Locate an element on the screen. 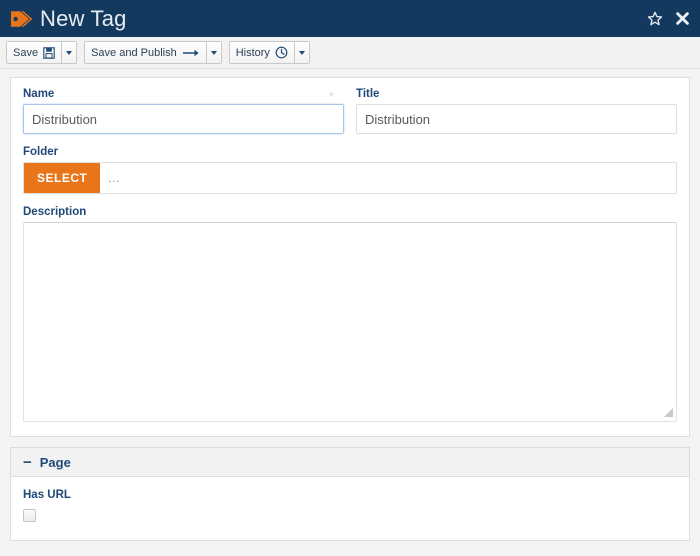 The image size is (700, 556). history-button-group: History is located at coordinates (269, 52).